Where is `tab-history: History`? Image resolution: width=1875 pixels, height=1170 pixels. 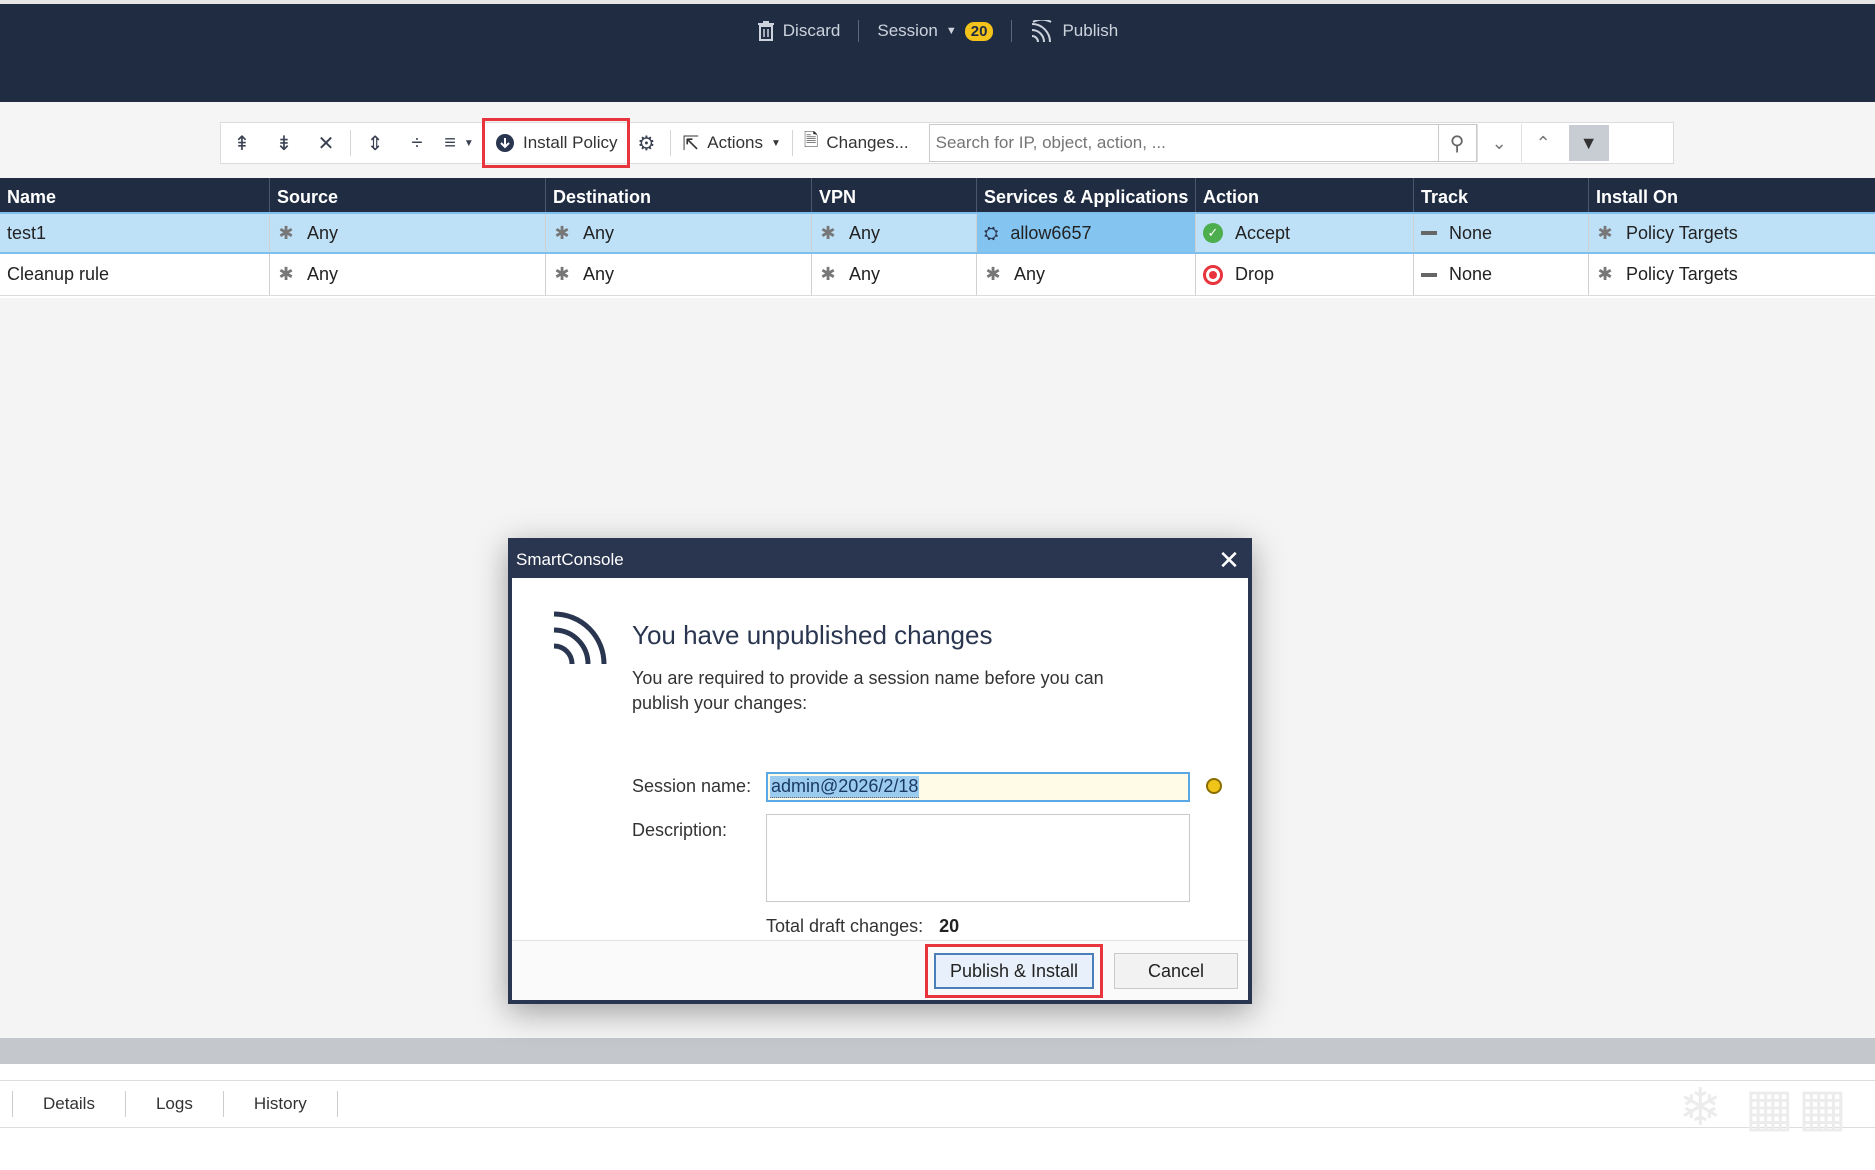
tab-history: History is located at coordinates (281, 1104).